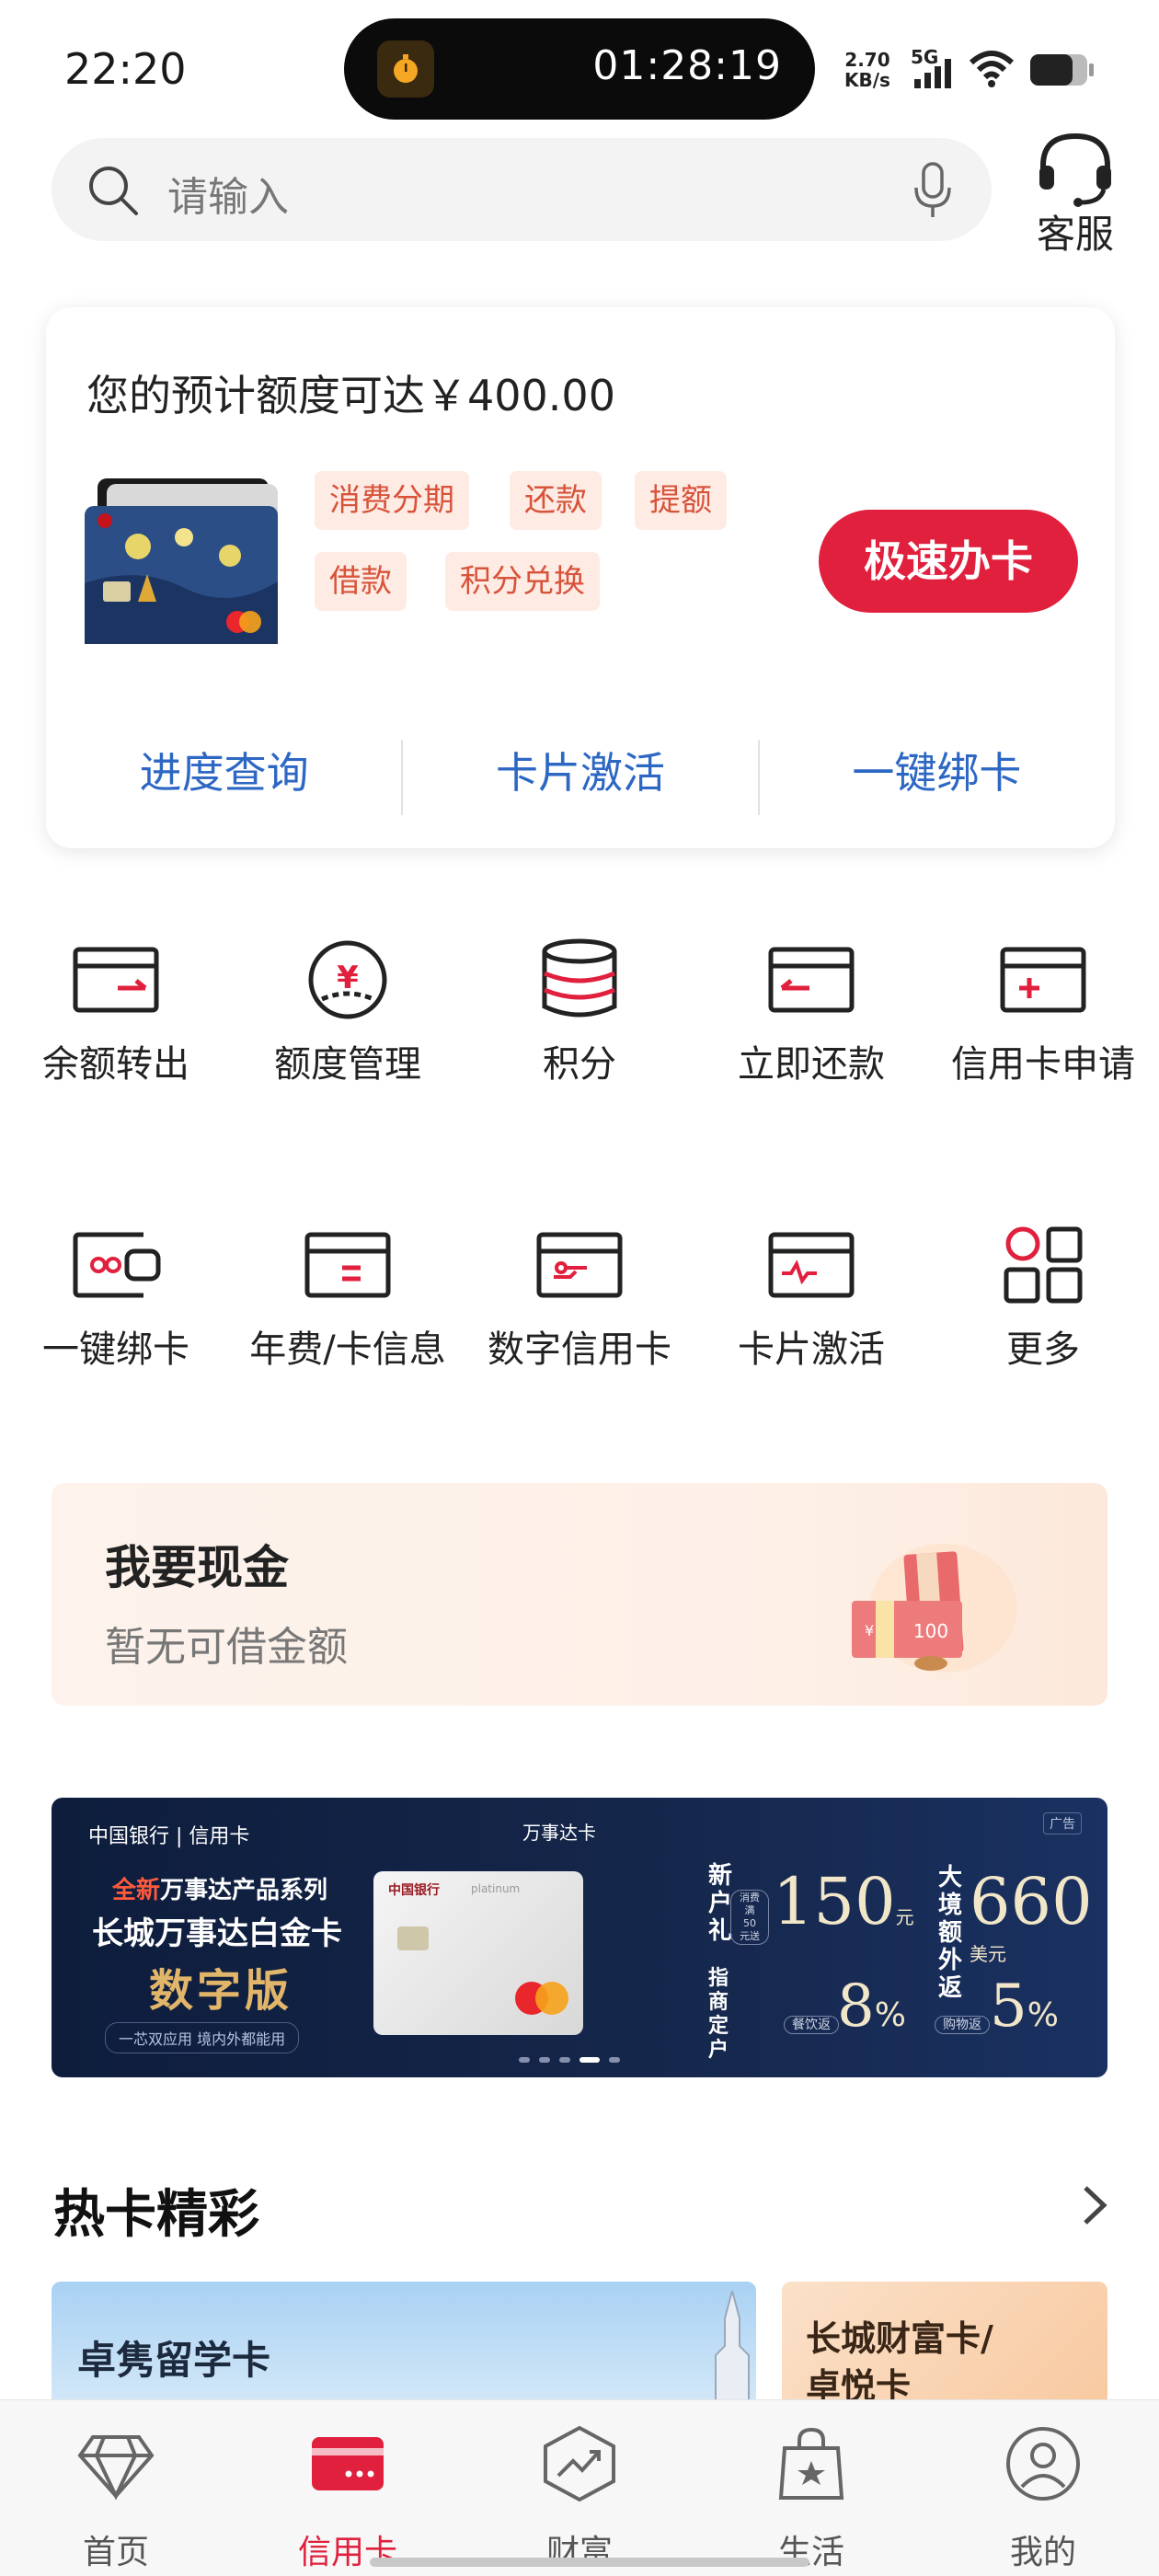  Describe the element at coordinates (522, 581) in the screenshot. I see `tag-points-exchange: 积分兑换` at that location.